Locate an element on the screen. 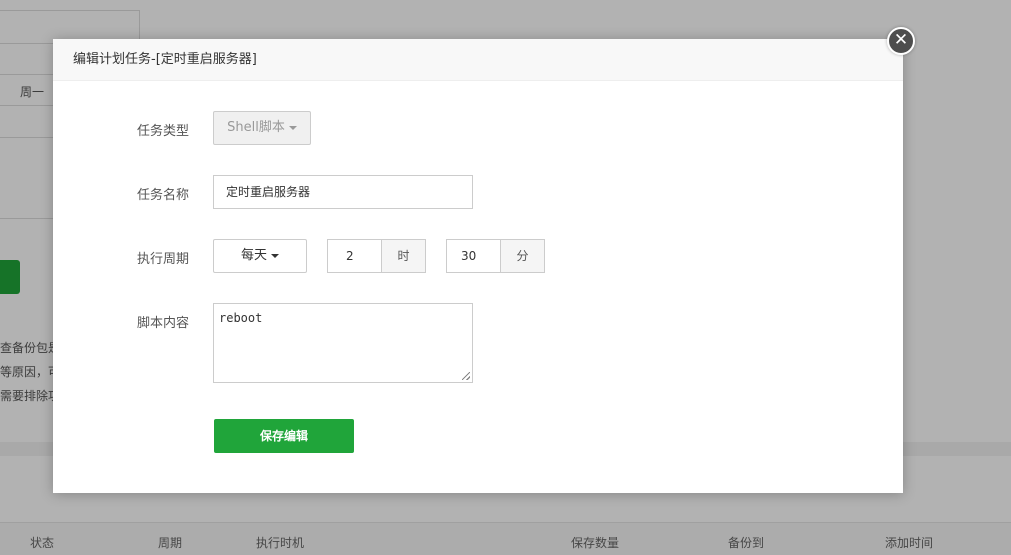 The image size is (1011, 555). task-name-input: 定时重启服务器 is located at coordinates (343, 192).